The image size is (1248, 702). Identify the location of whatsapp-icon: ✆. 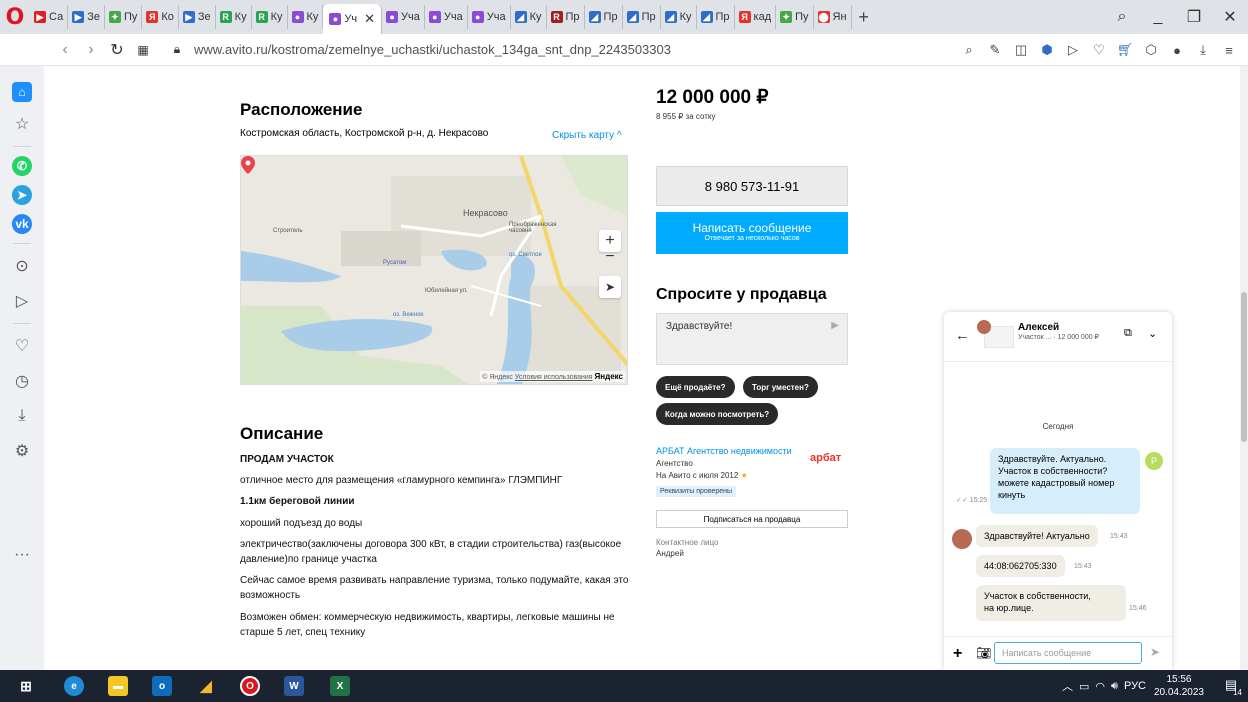
(22, 166).